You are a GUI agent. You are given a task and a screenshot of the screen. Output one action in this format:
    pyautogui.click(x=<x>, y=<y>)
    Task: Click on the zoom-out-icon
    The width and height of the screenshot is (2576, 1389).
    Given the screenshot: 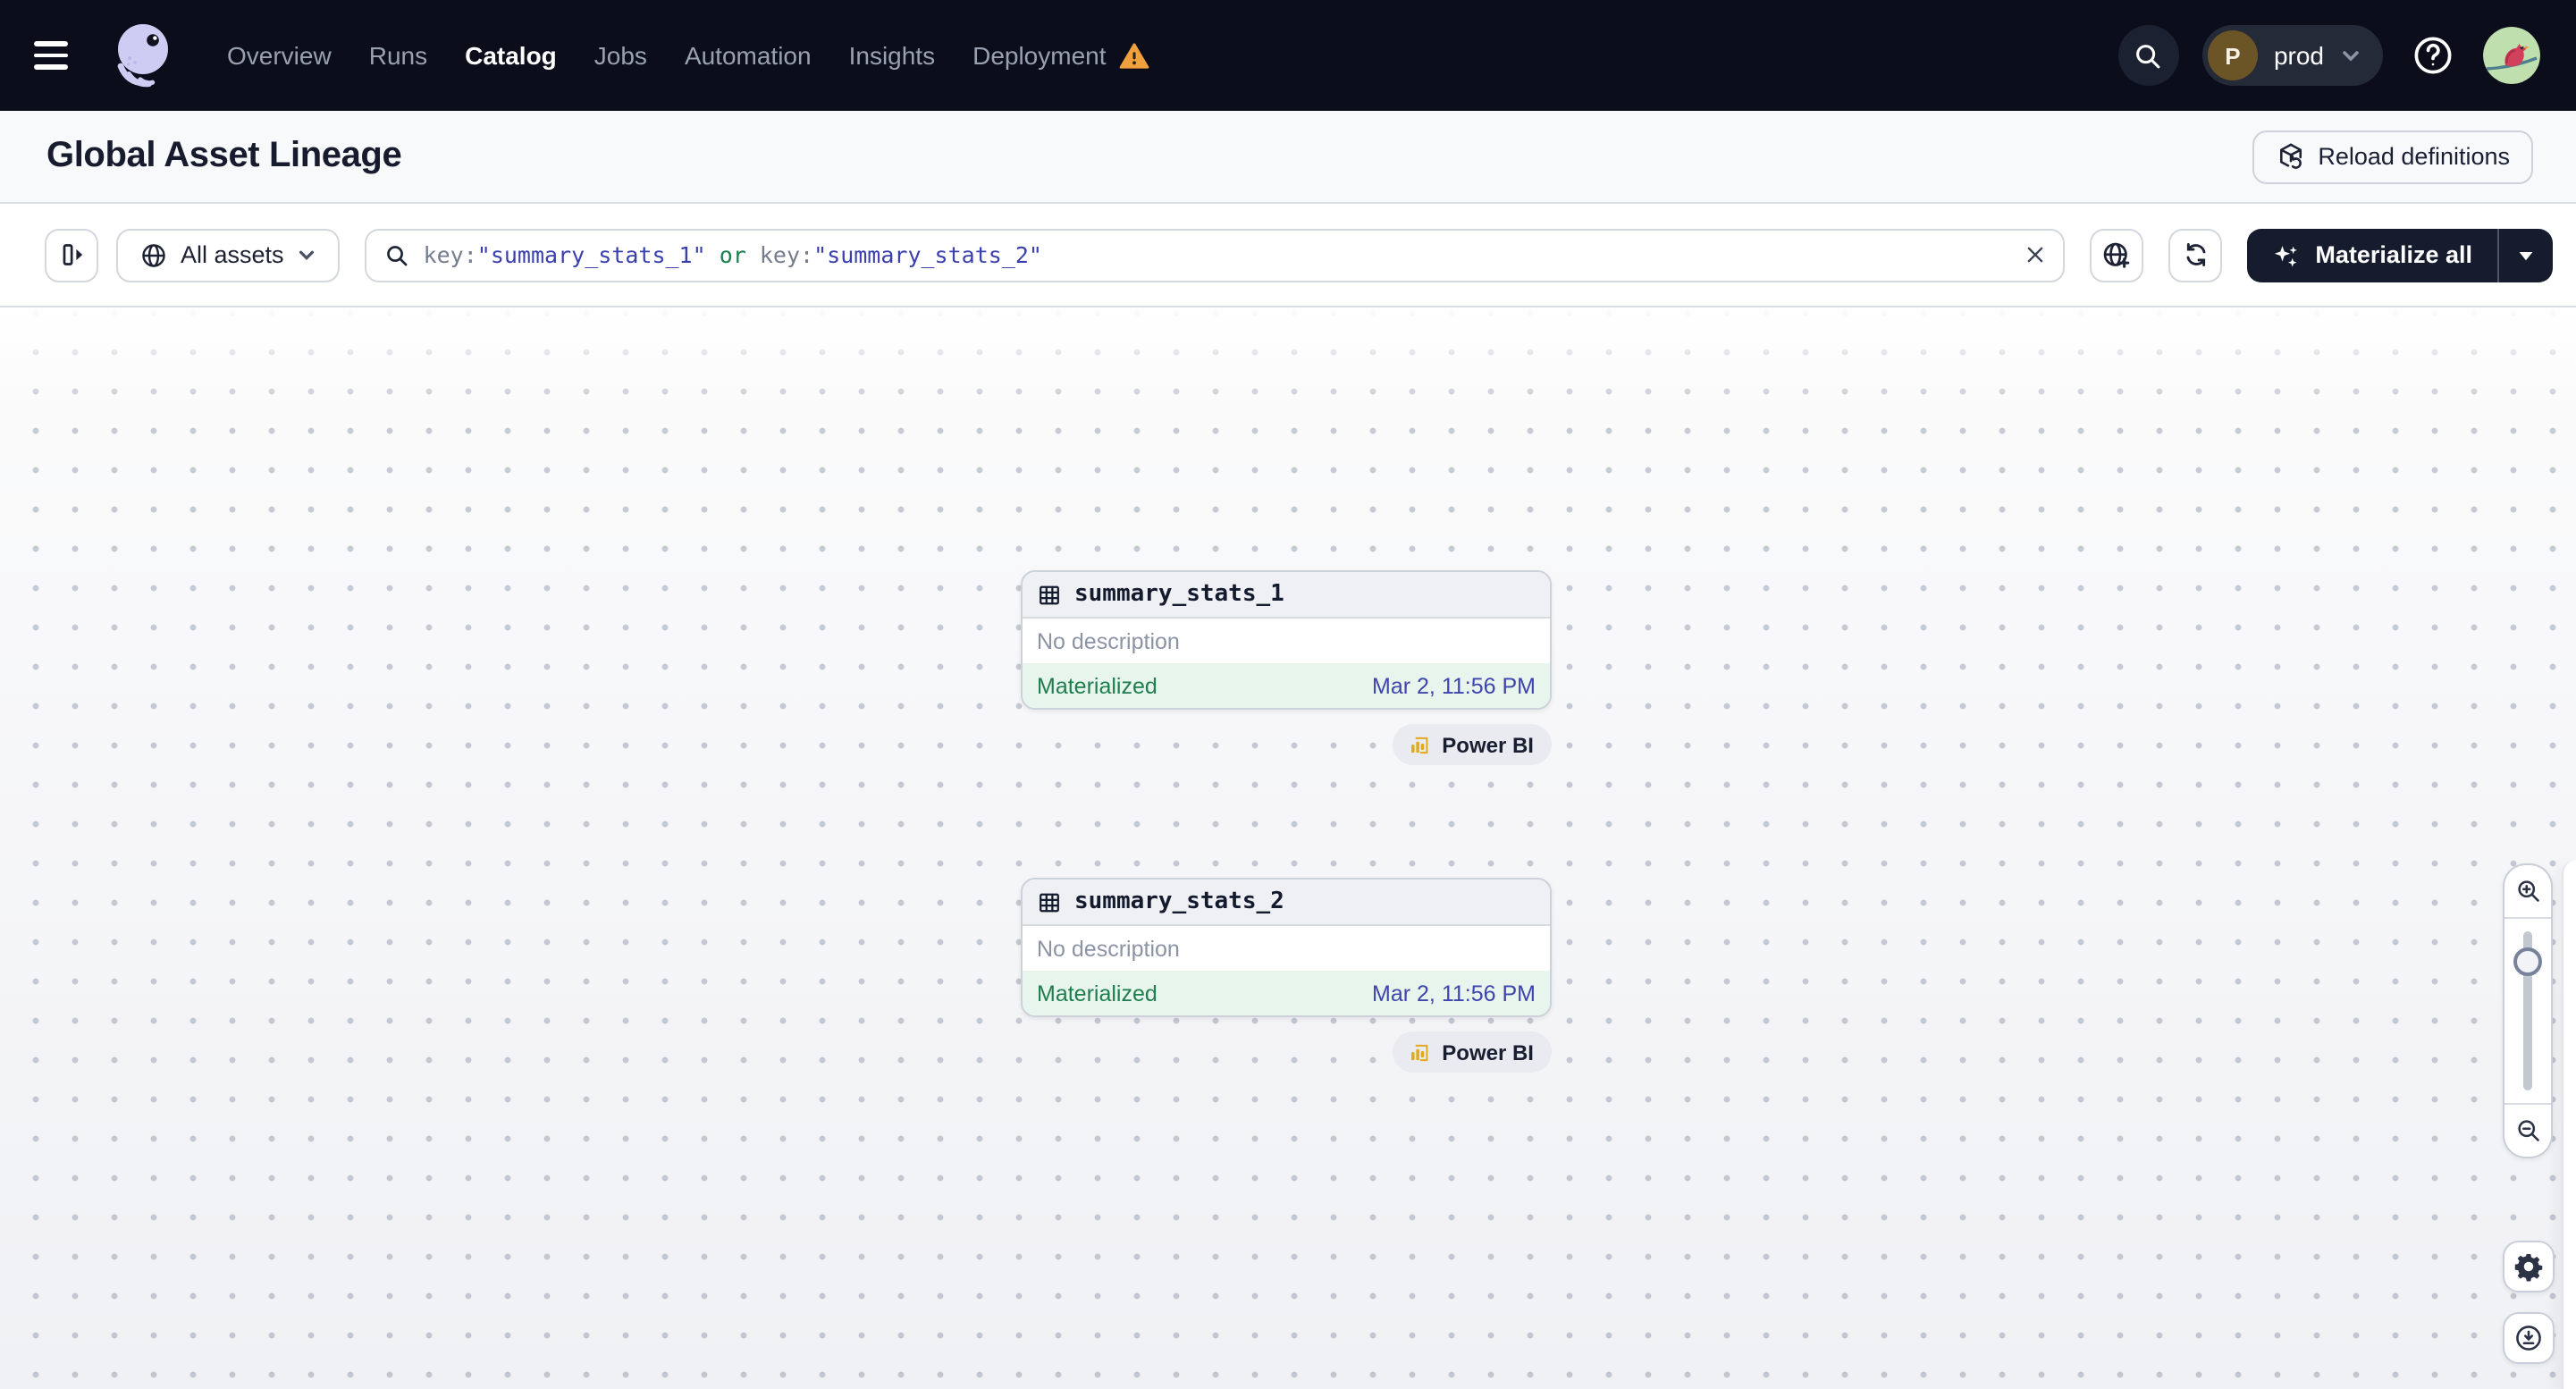 What is the action you would take?
    pyautogui.click(x=2528, y=1130)
    